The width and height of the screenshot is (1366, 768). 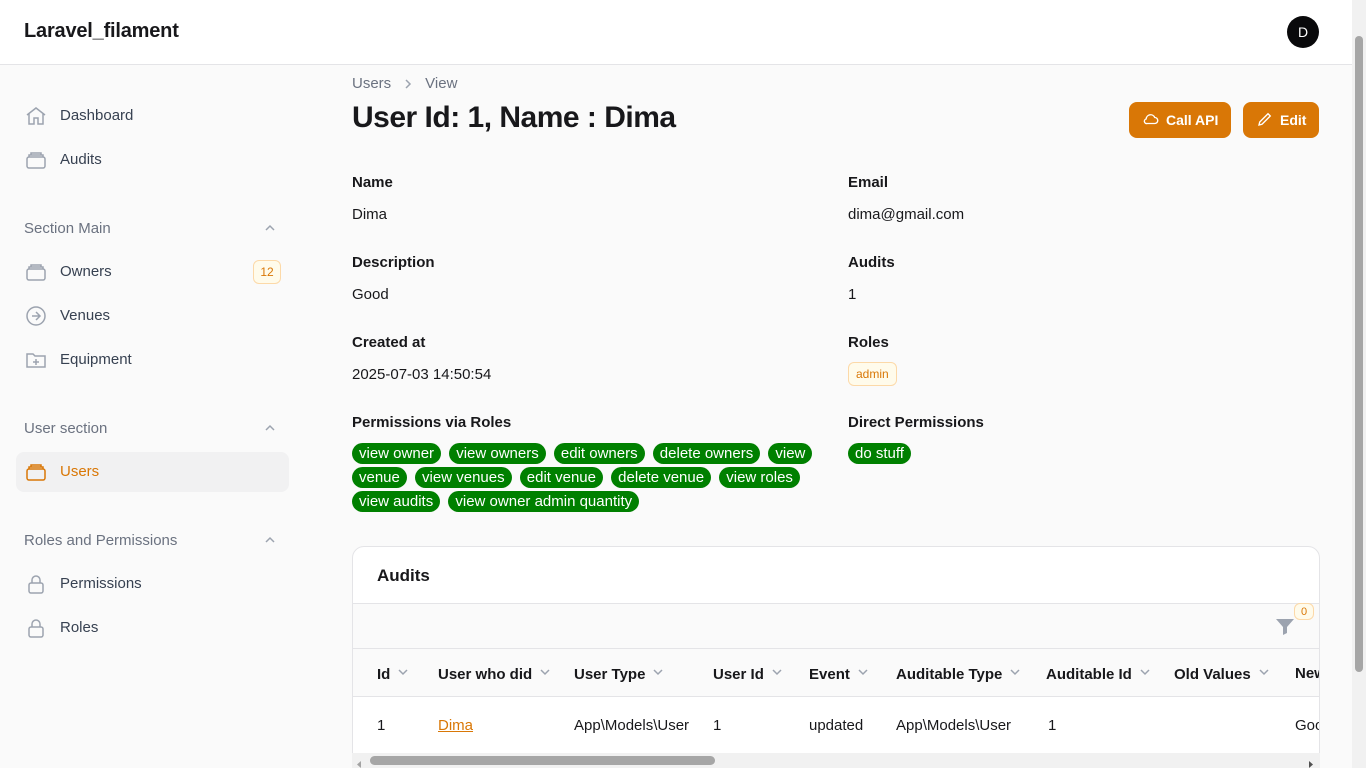 What do you see at coordinates (829, 674) in the screenshot?
I see `column-header-label: Event` at bounding box center [829, 674].